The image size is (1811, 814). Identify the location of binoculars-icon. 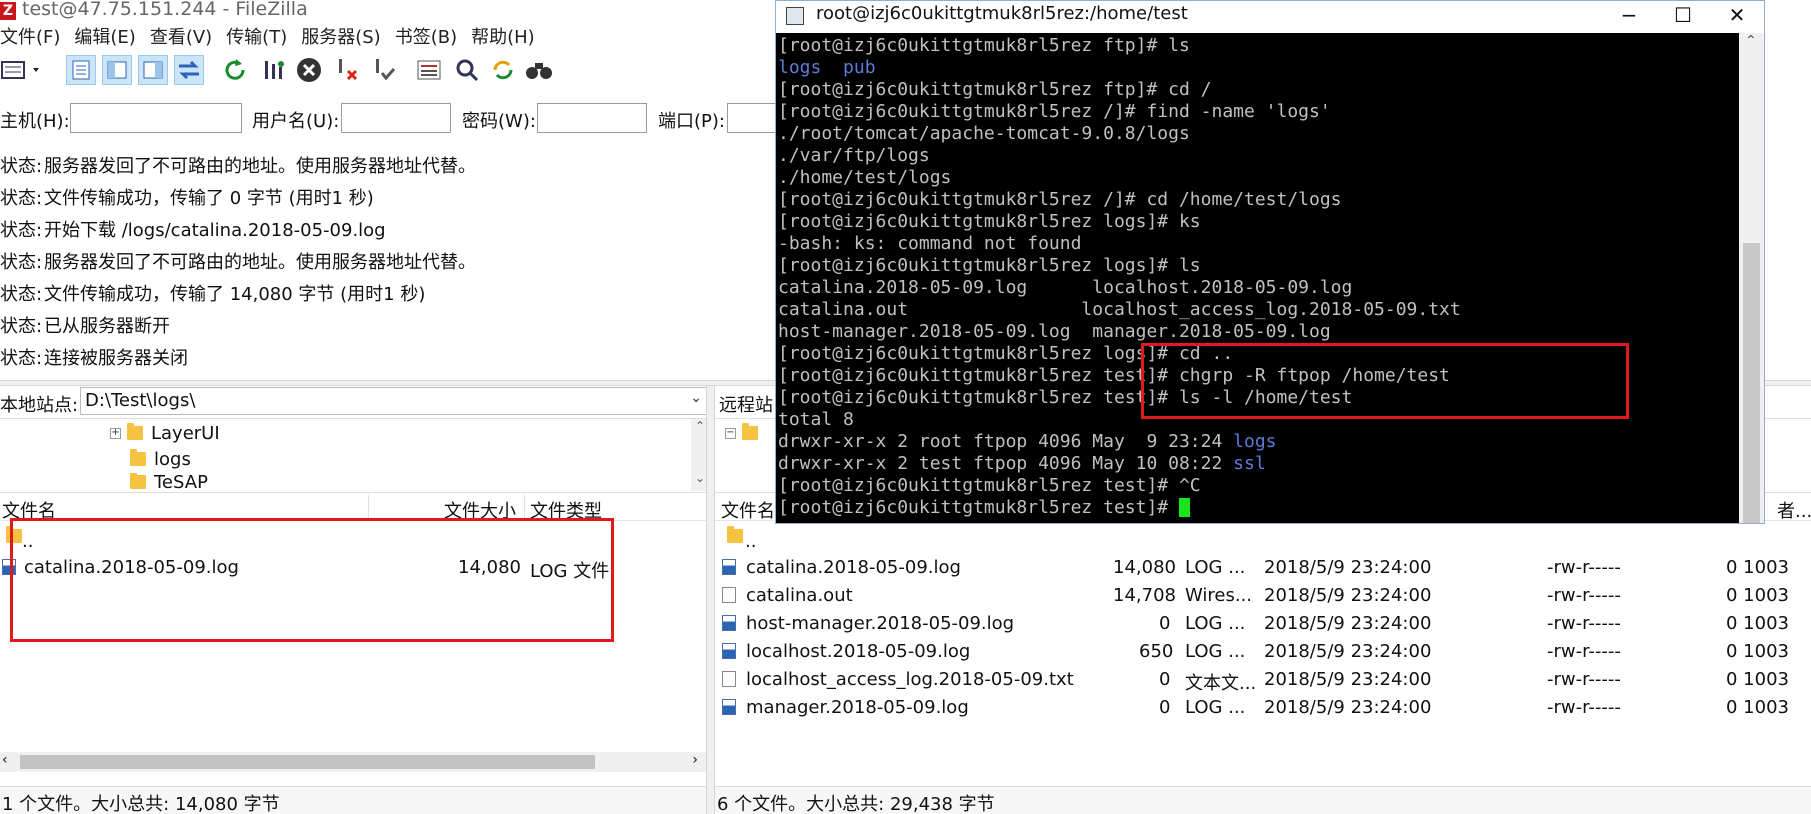
(539, 70).